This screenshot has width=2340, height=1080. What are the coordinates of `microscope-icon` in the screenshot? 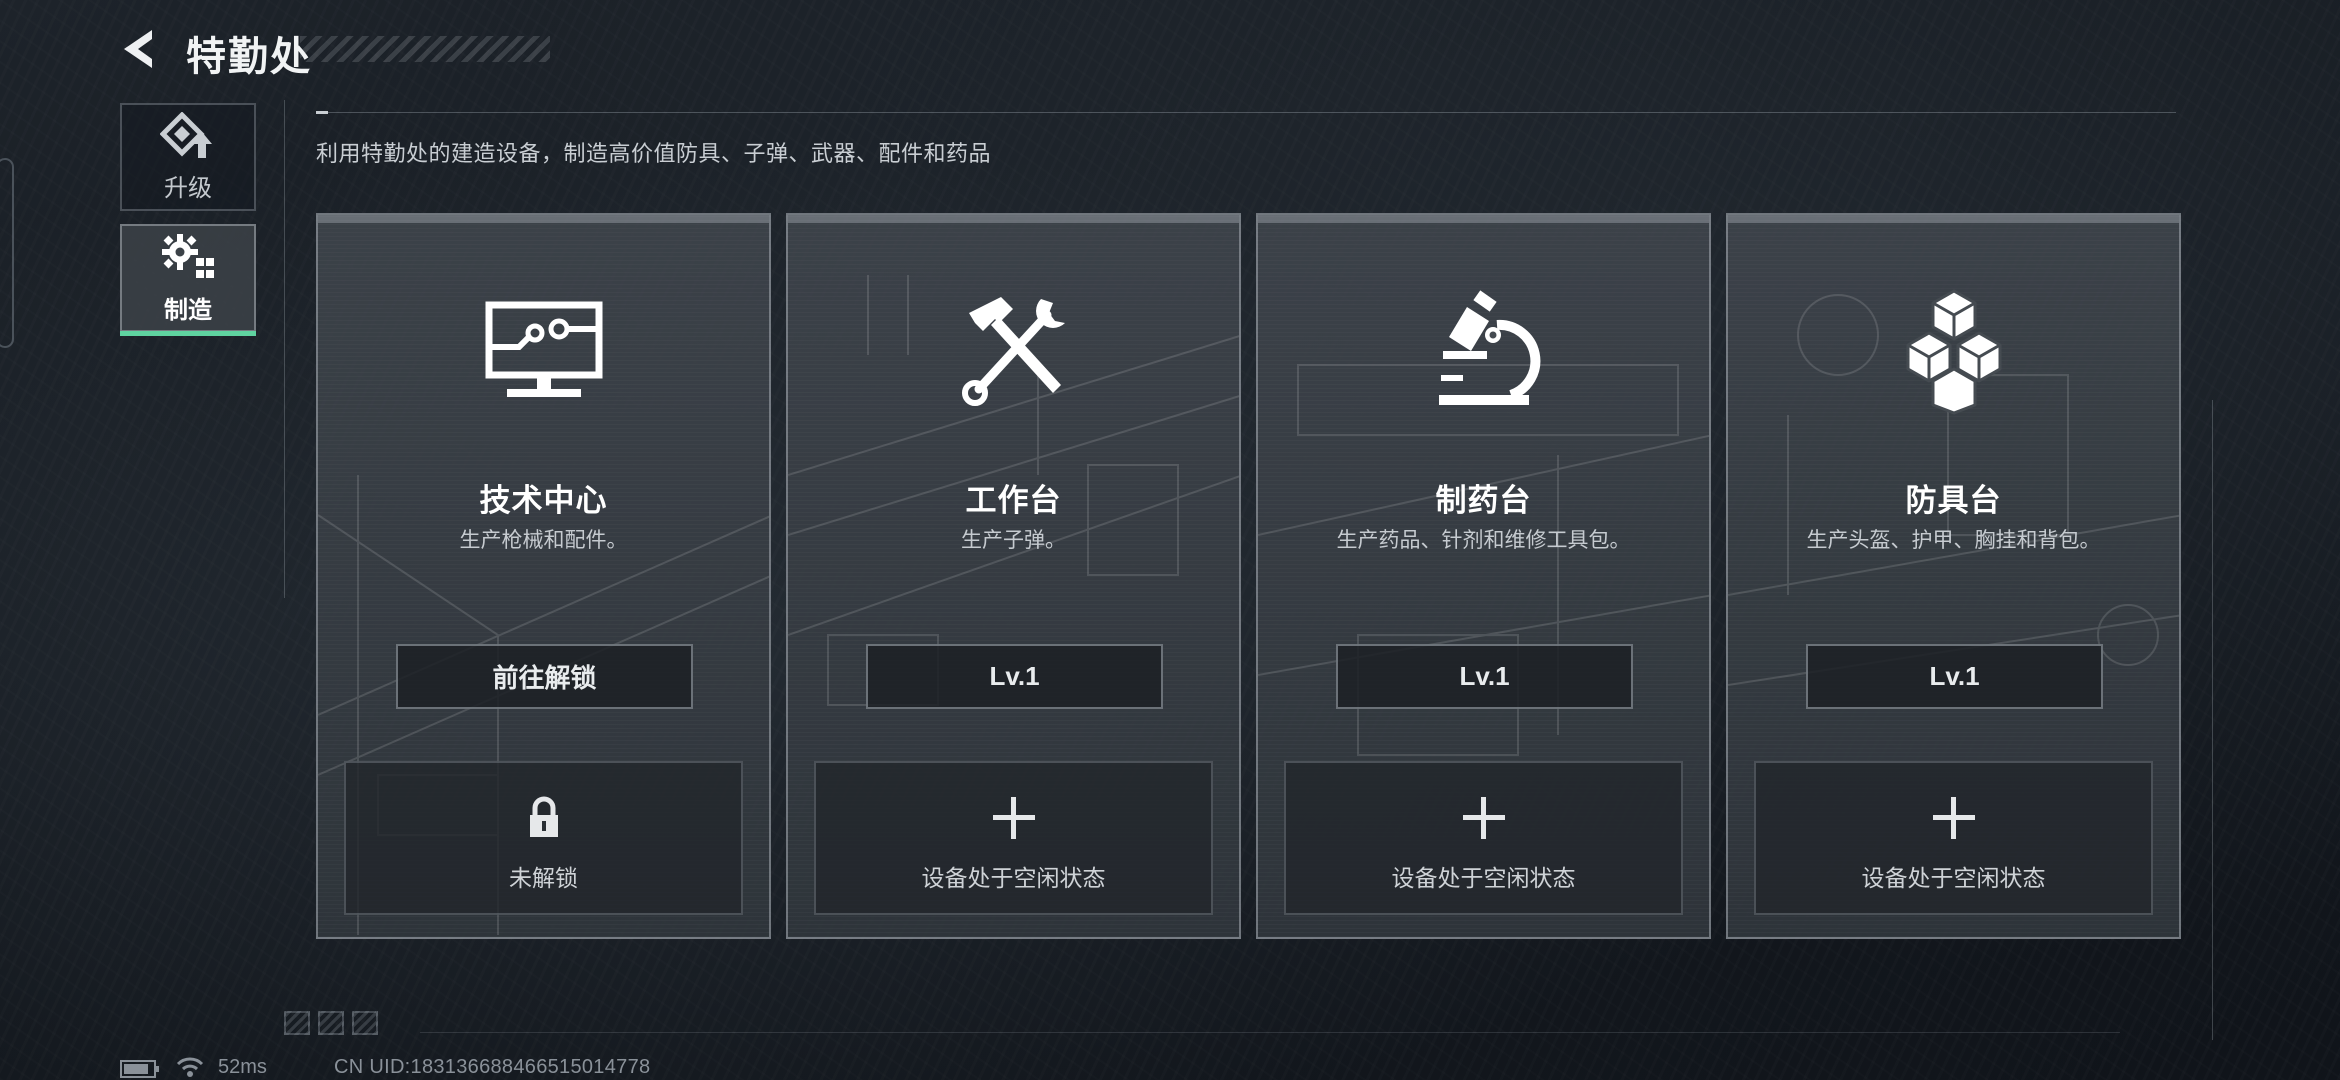 It's located at (1489, 347).